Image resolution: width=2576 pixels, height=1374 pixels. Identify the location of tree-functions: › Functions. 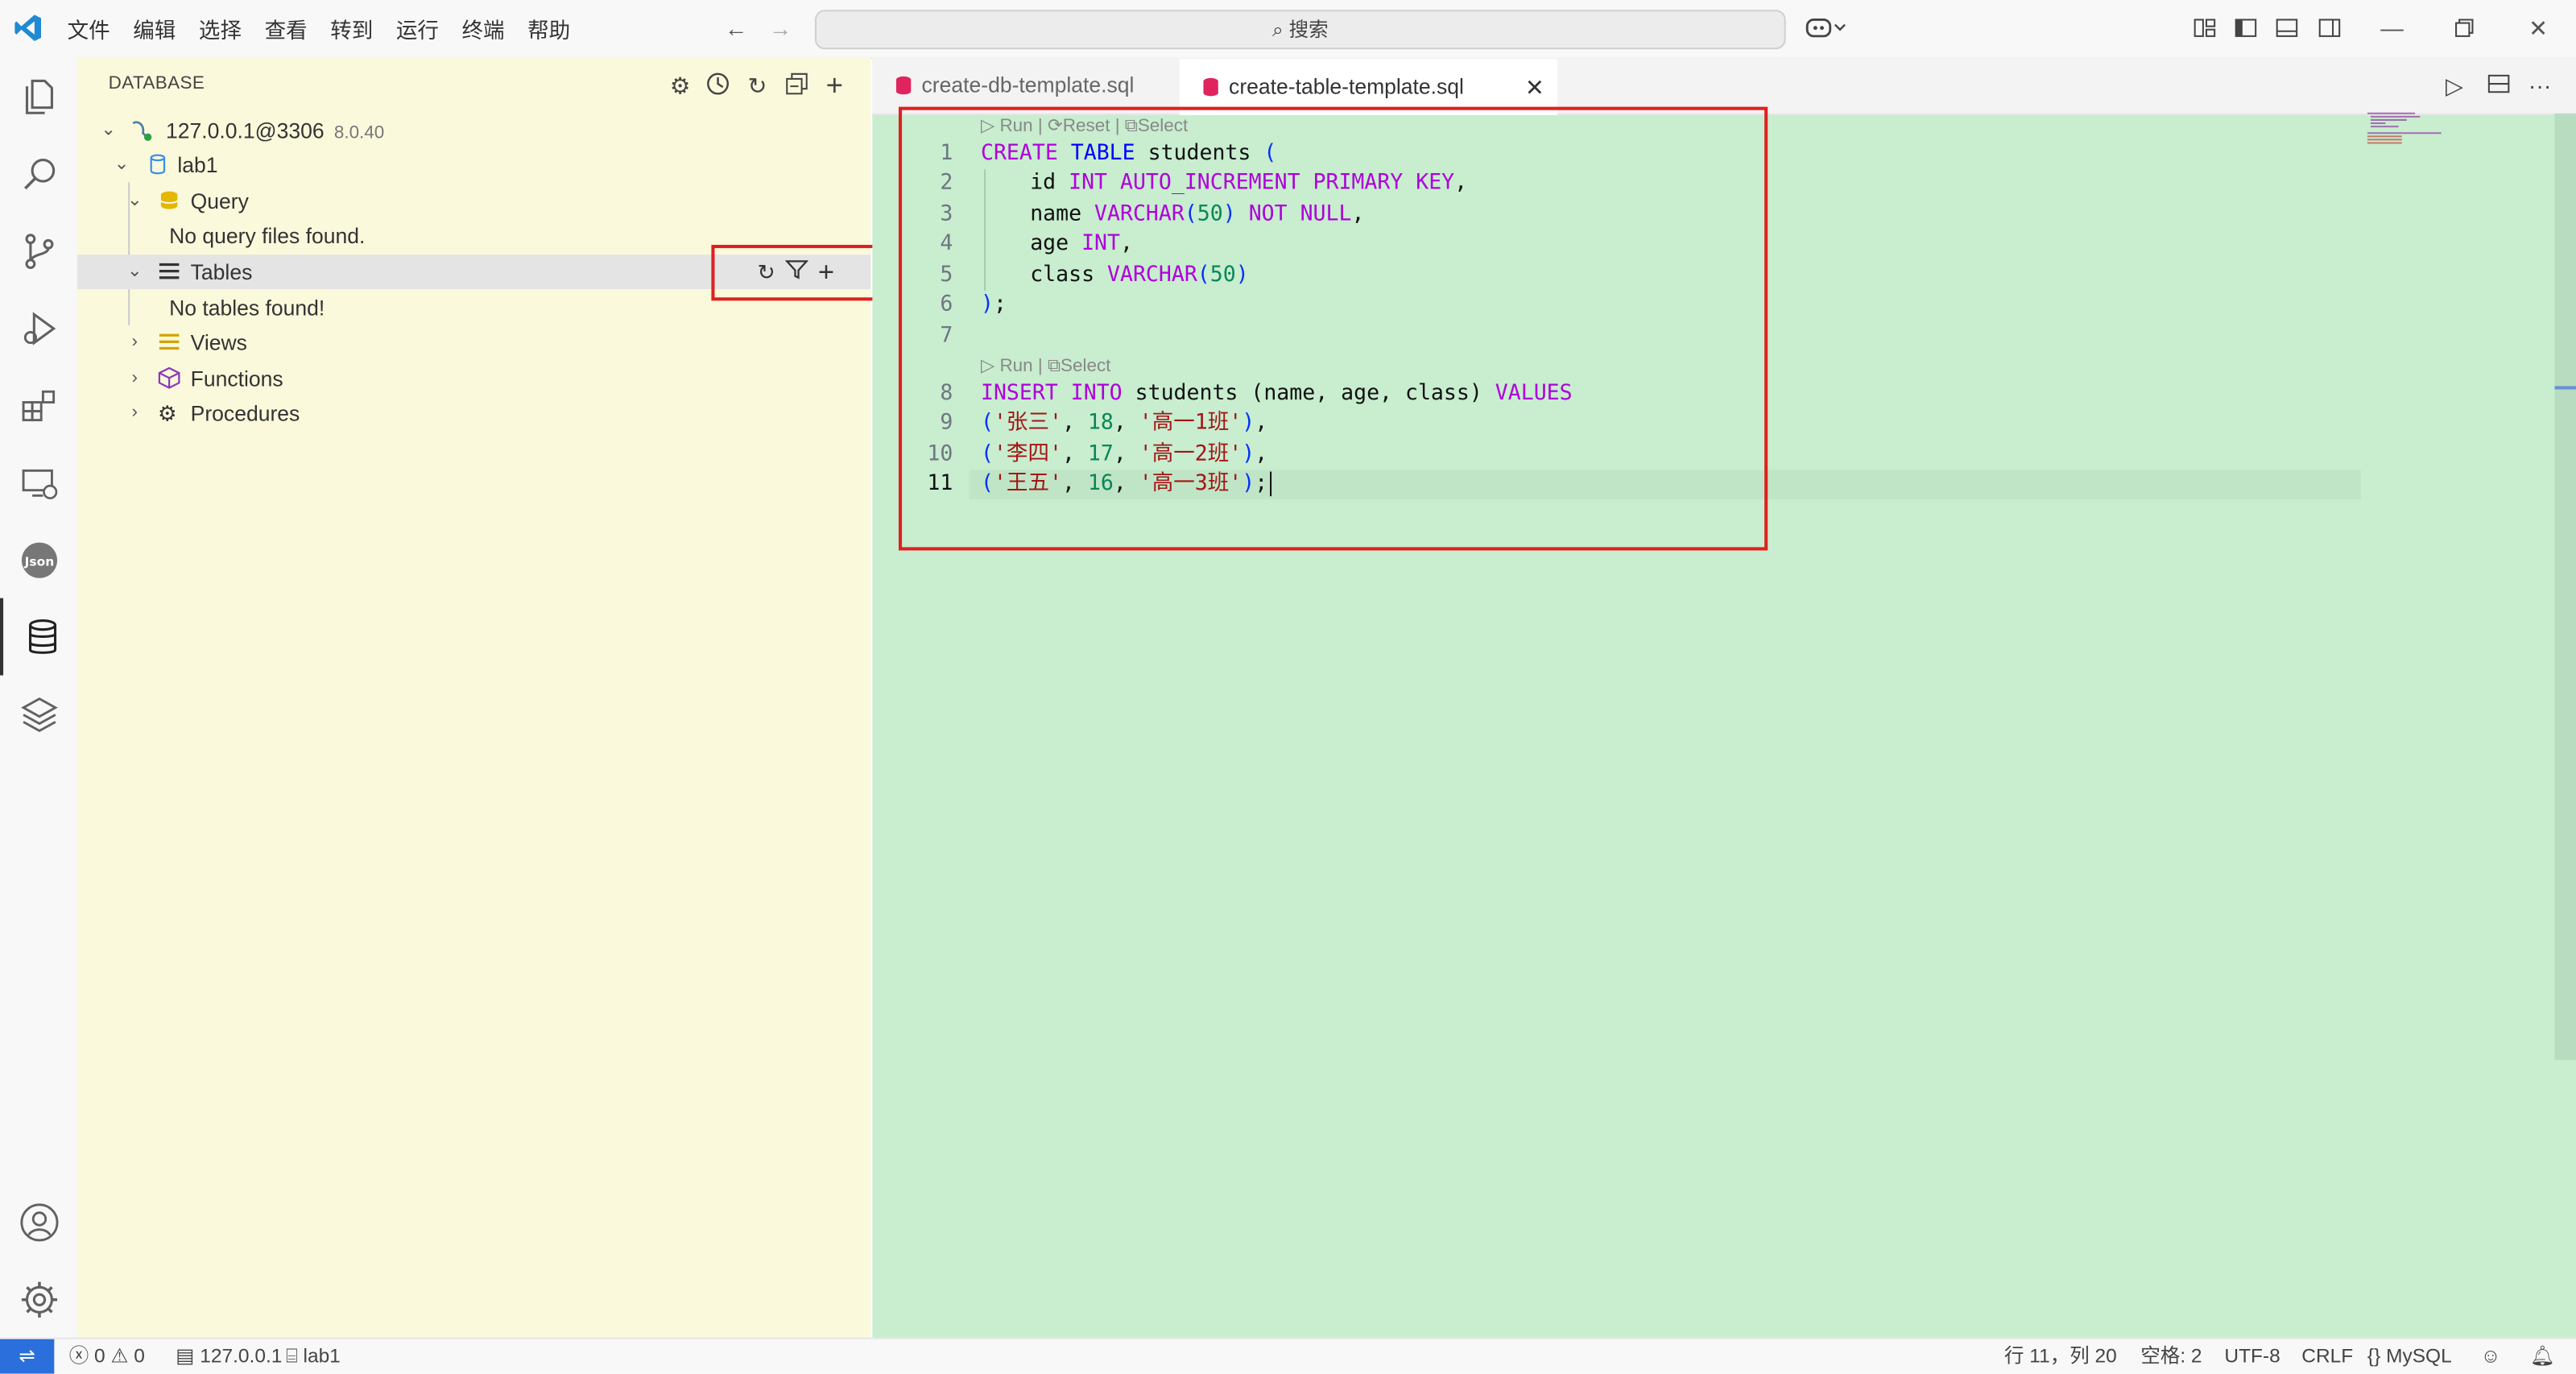
(473, 379).